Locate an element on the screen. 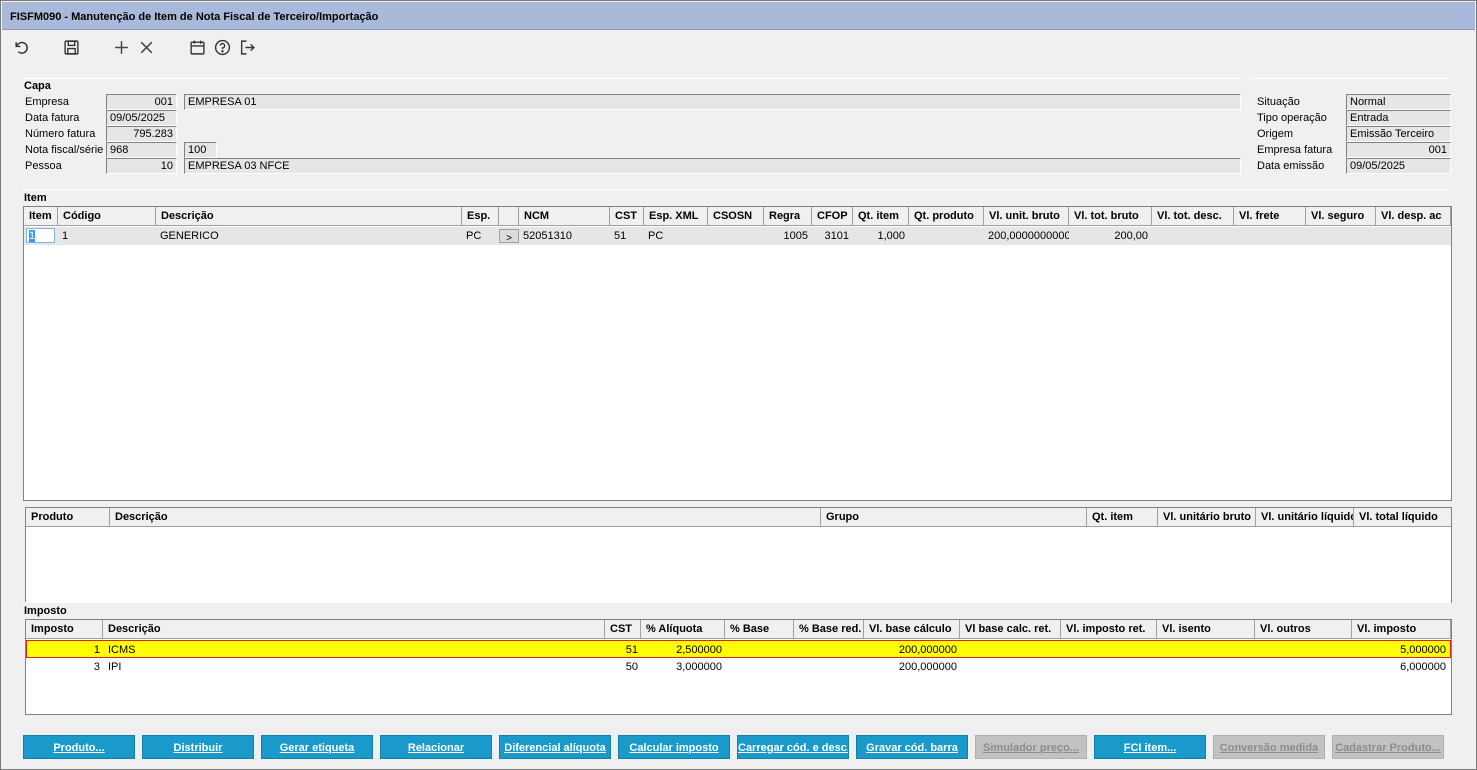  col-vl-unitario-liquido: Vl. unitário líquido is located at coordinates (1305, 517).